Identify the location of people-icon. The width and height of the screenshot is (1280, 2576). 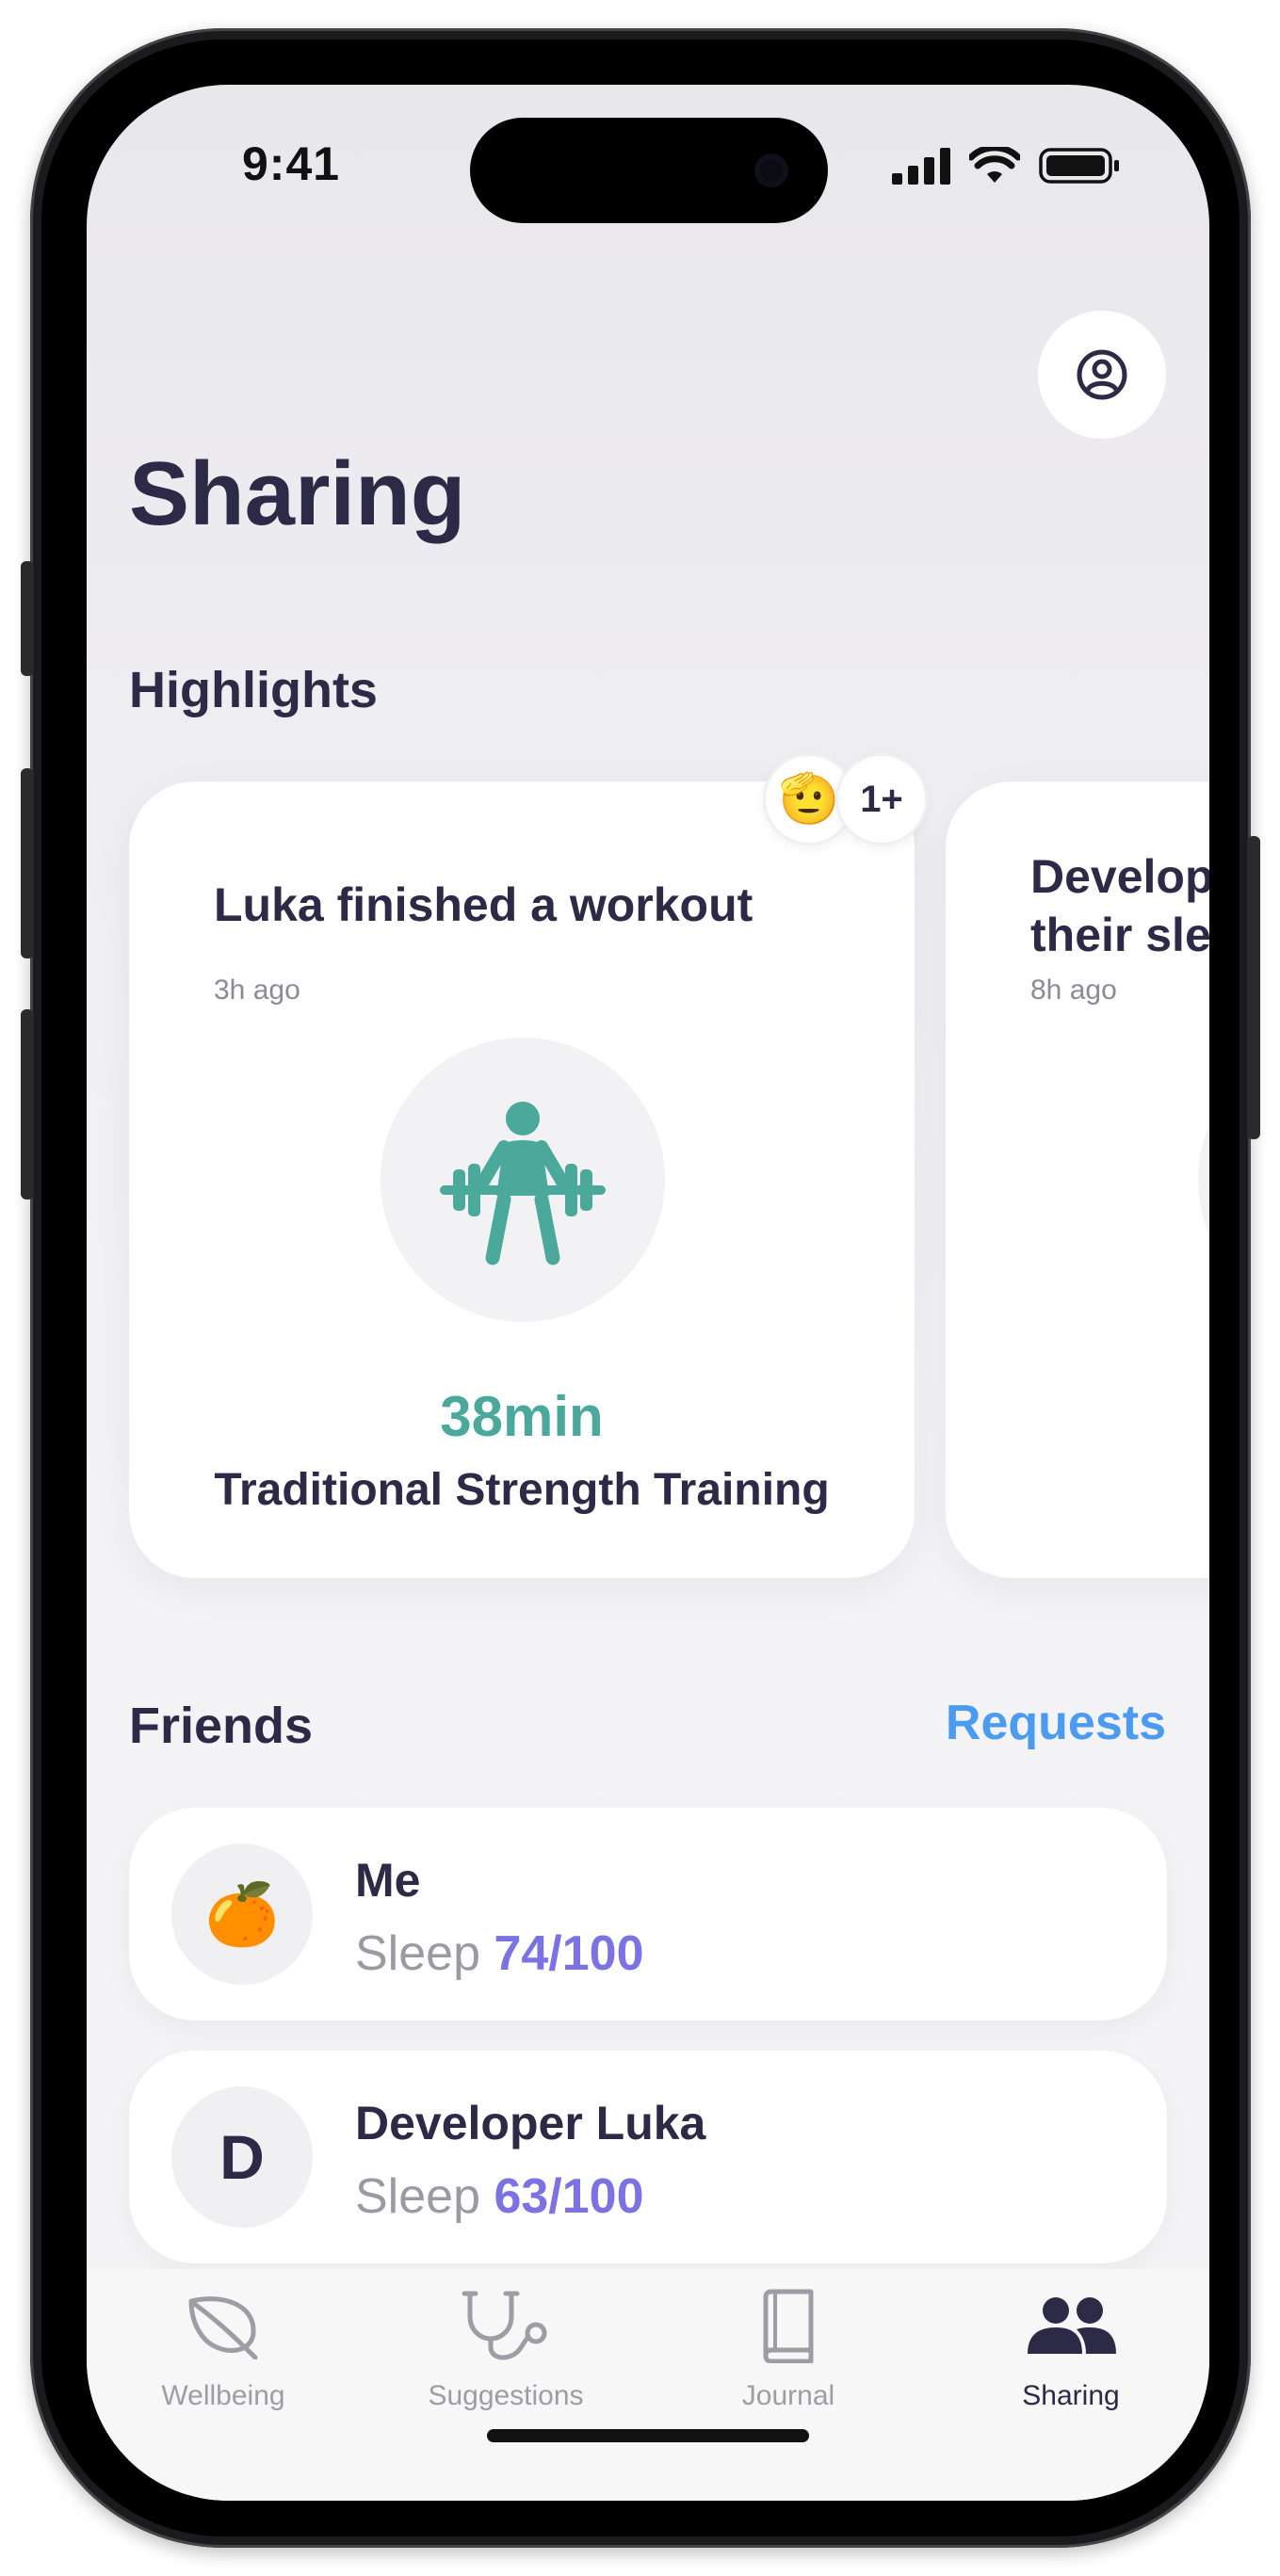
(1072, 2325).